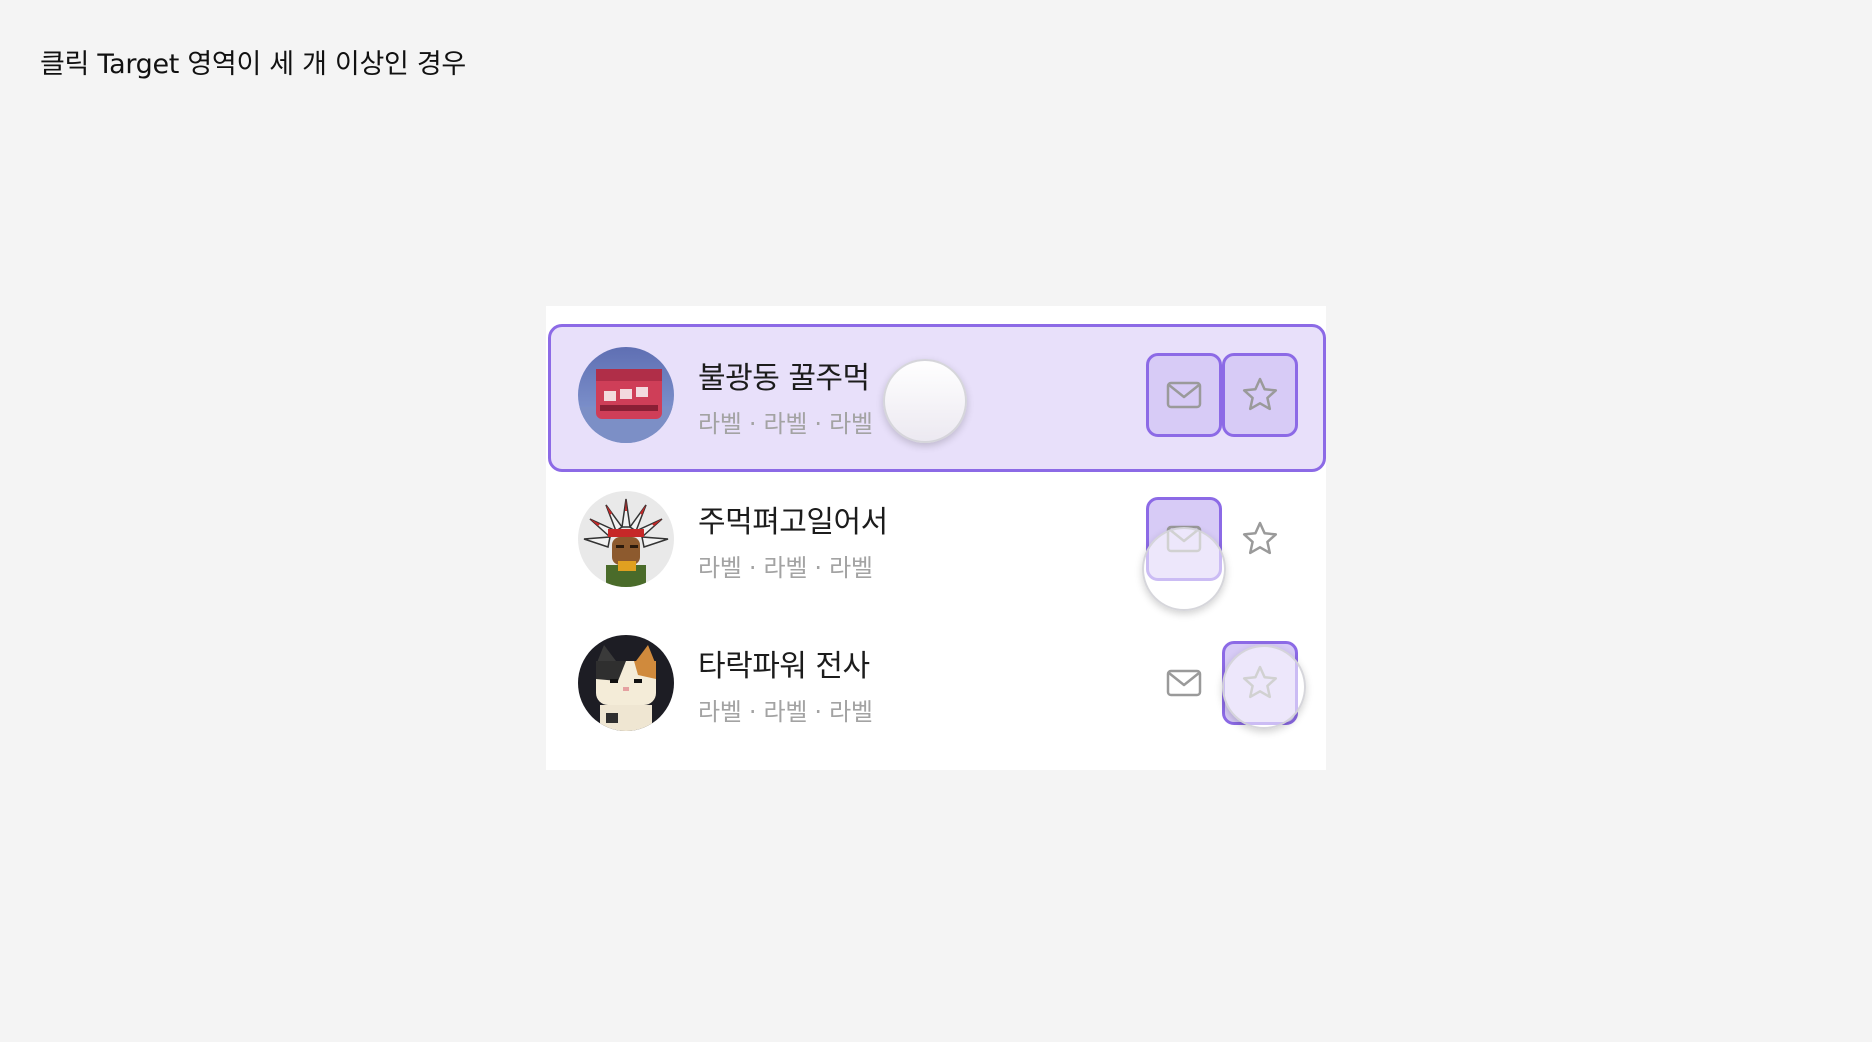 Image resolution: width=1872 pixels, height=1042 pixels. Describe the element at coordinates (936, 683) in the screenshot. I see `list-item: 타락파워 전사 라벨 · 라벨 · 라벨` at that location.